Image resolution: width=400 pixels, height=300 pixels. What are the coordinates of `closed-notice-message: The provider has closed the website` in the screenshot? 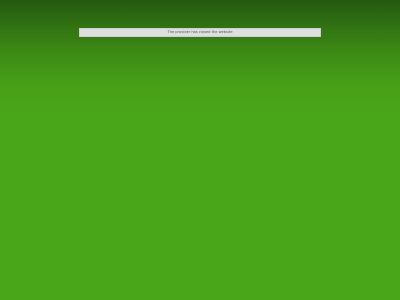 It's located at (200, 31).